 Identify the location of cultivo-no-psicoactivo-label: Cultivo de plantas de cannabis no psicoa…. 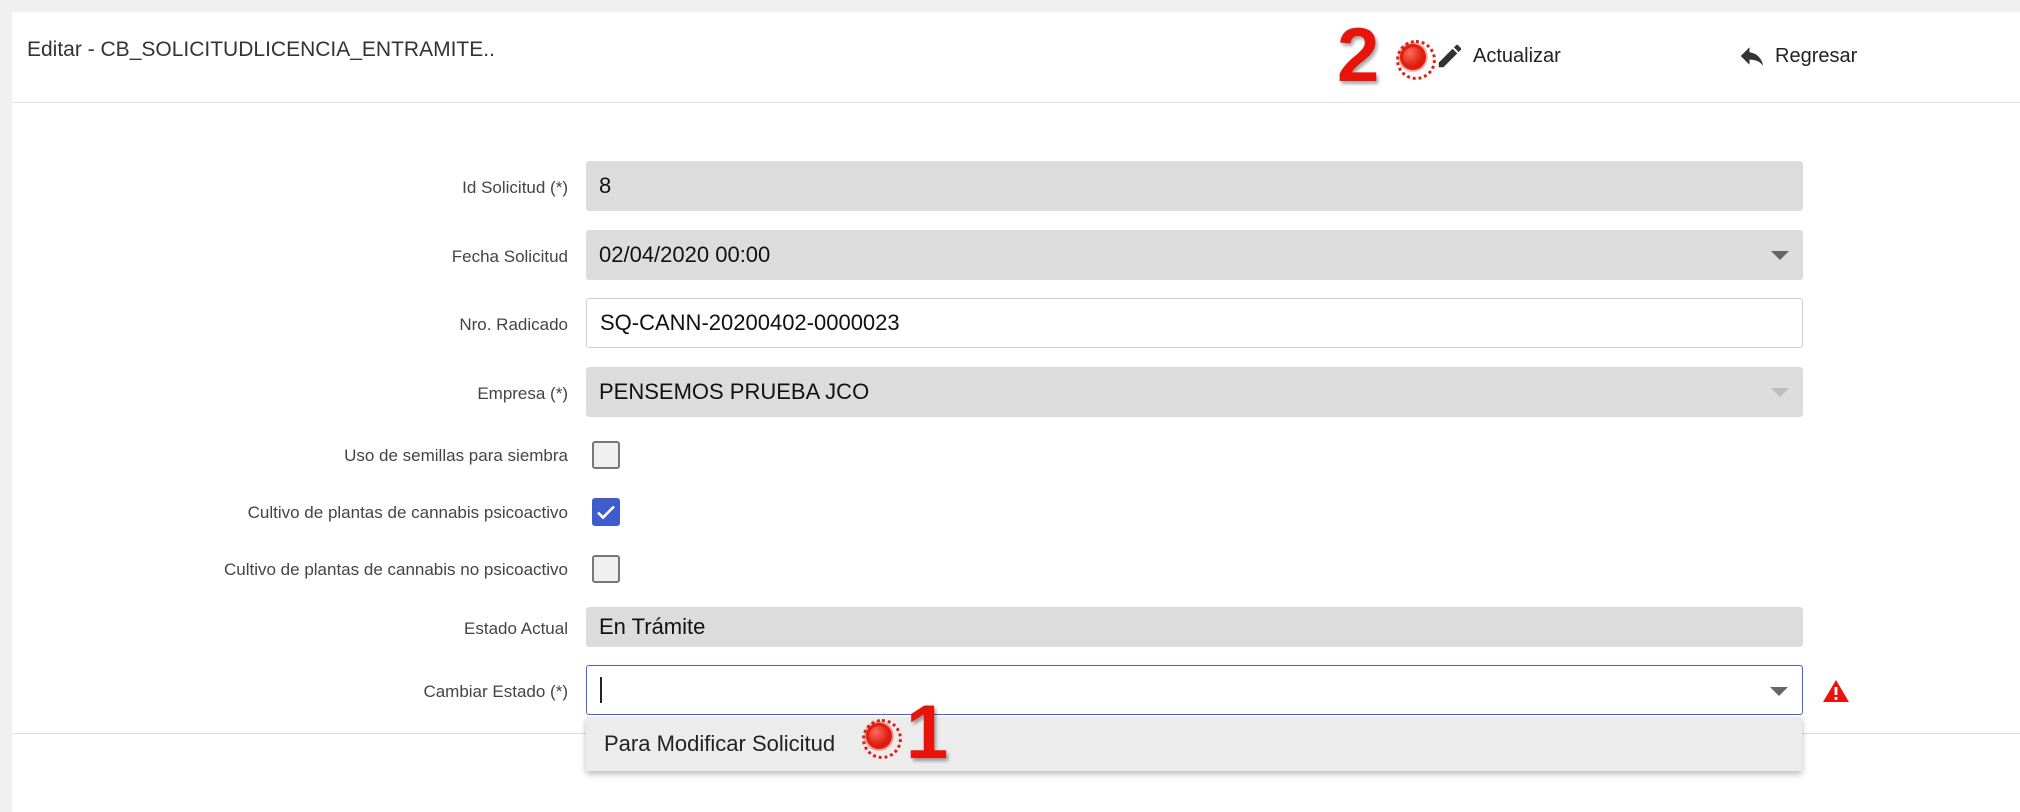
(396, 569).